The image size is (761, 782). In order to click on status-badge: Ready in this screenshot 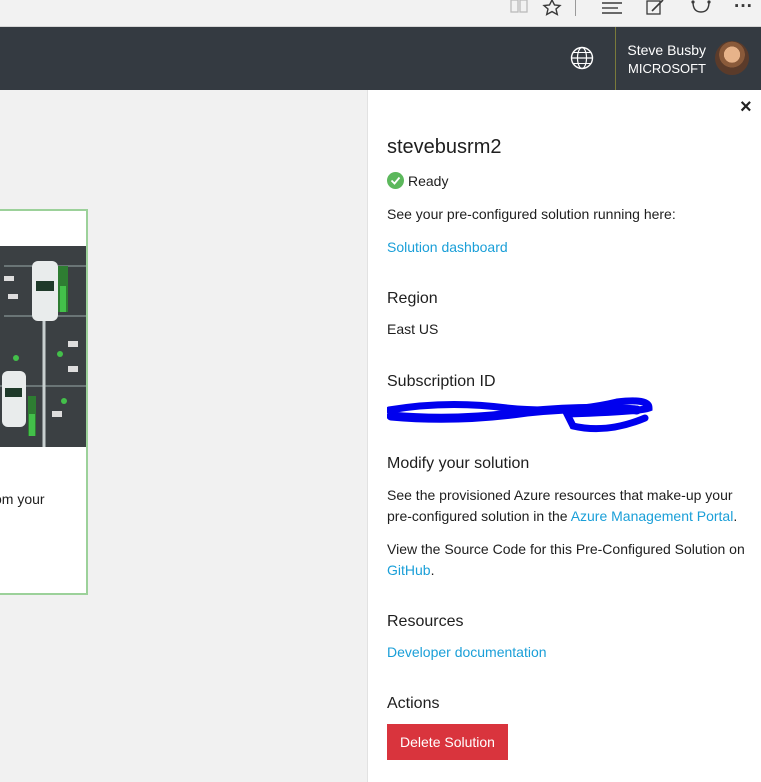, I will do `click(417, 180)`.